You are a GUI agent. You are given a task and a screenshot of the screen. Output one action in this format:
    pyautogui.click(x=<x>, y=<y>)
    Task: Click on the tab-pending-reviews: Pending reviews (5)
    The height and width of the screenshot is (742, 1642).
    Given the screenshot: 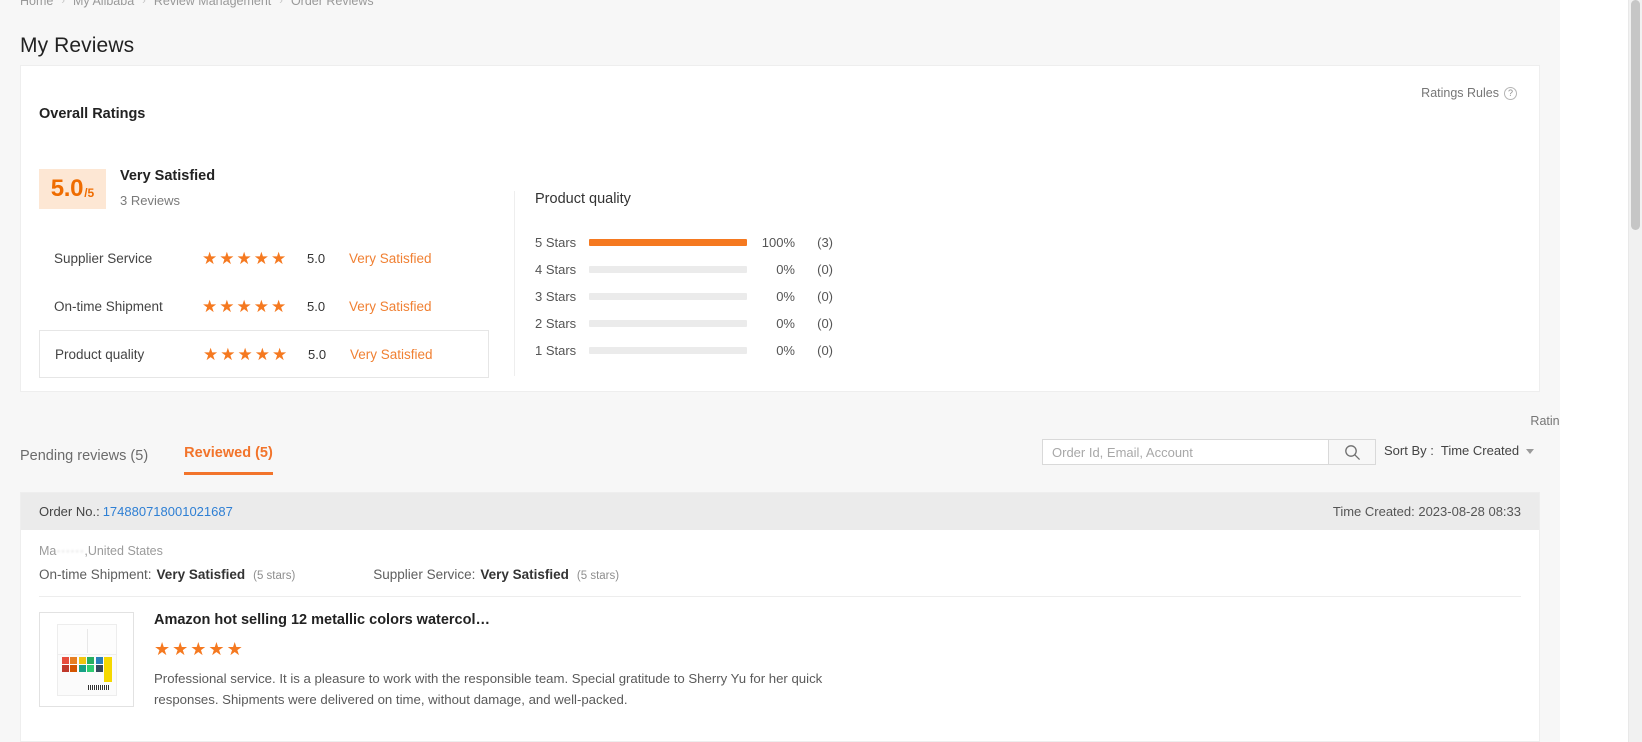 What is the action you would take?
    pyautogui.click(x=84, y=461)
    